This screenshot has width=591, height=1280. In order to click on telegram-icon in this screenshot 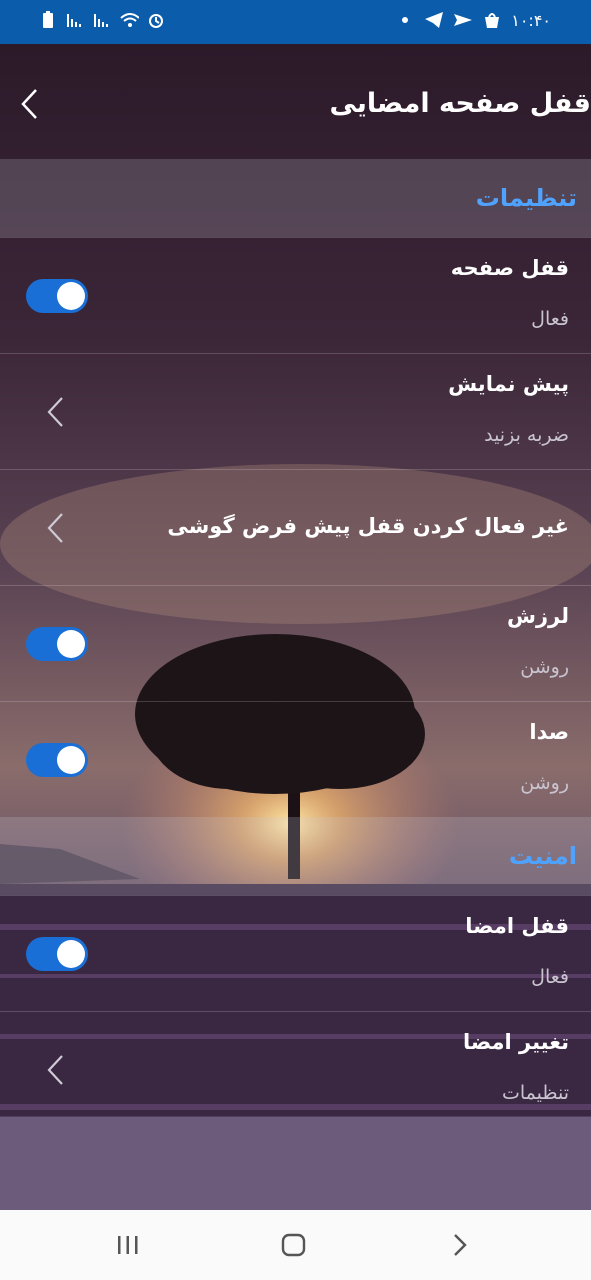, I will do `click(434, 20)`.